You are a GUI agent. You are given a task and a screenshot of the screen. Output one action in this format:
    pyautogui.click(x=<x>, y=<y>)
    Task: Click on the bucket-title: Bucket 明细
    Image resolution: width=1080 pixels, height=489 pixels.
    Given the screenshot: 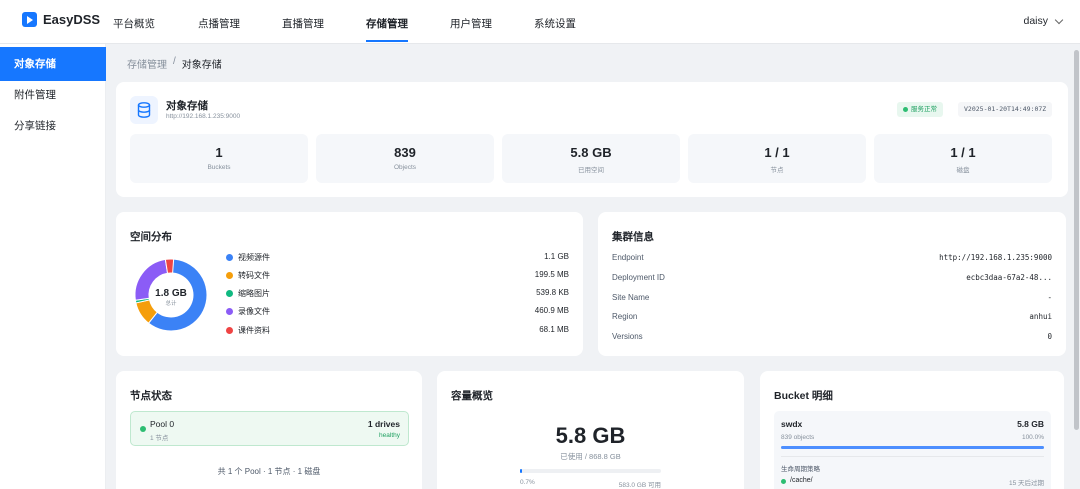 What is the action you would take?
    pyautogui.click(x=803, y=396)
    